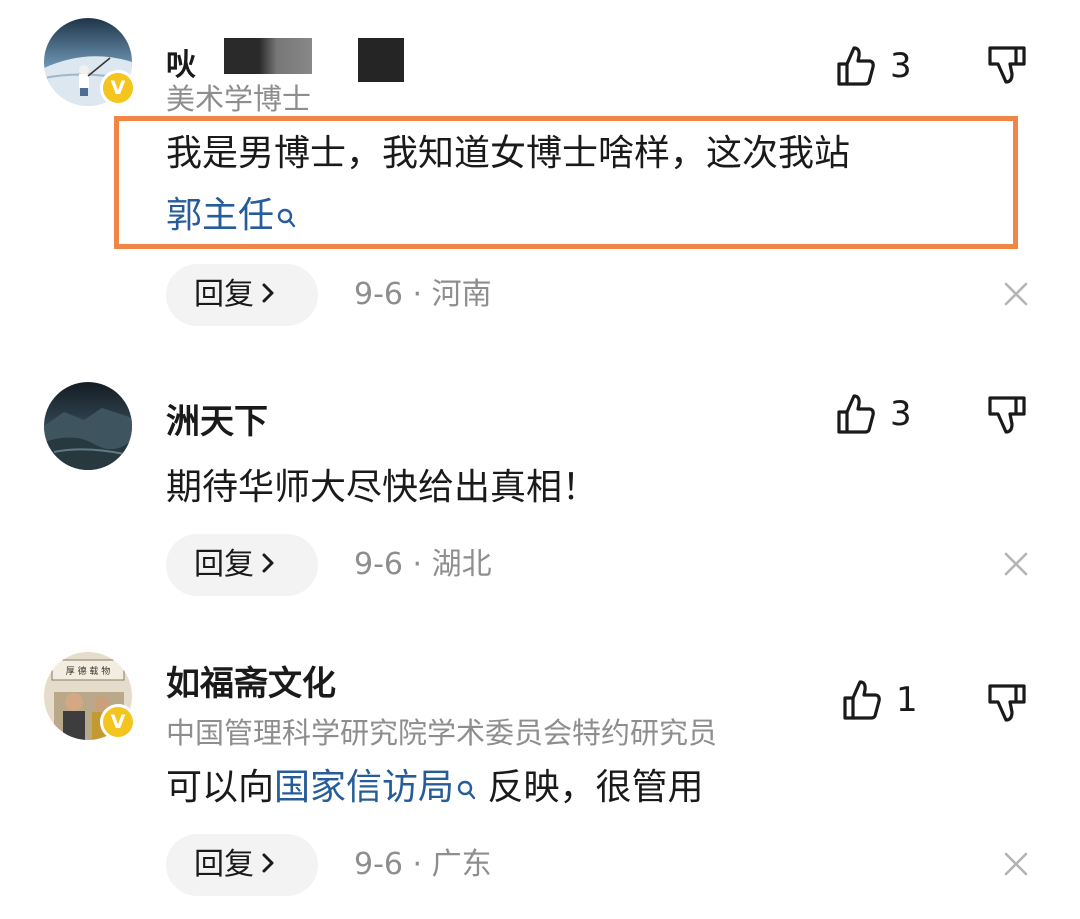  I want to click on avatar: 厚 德 载 物 V, so click(90, 696).